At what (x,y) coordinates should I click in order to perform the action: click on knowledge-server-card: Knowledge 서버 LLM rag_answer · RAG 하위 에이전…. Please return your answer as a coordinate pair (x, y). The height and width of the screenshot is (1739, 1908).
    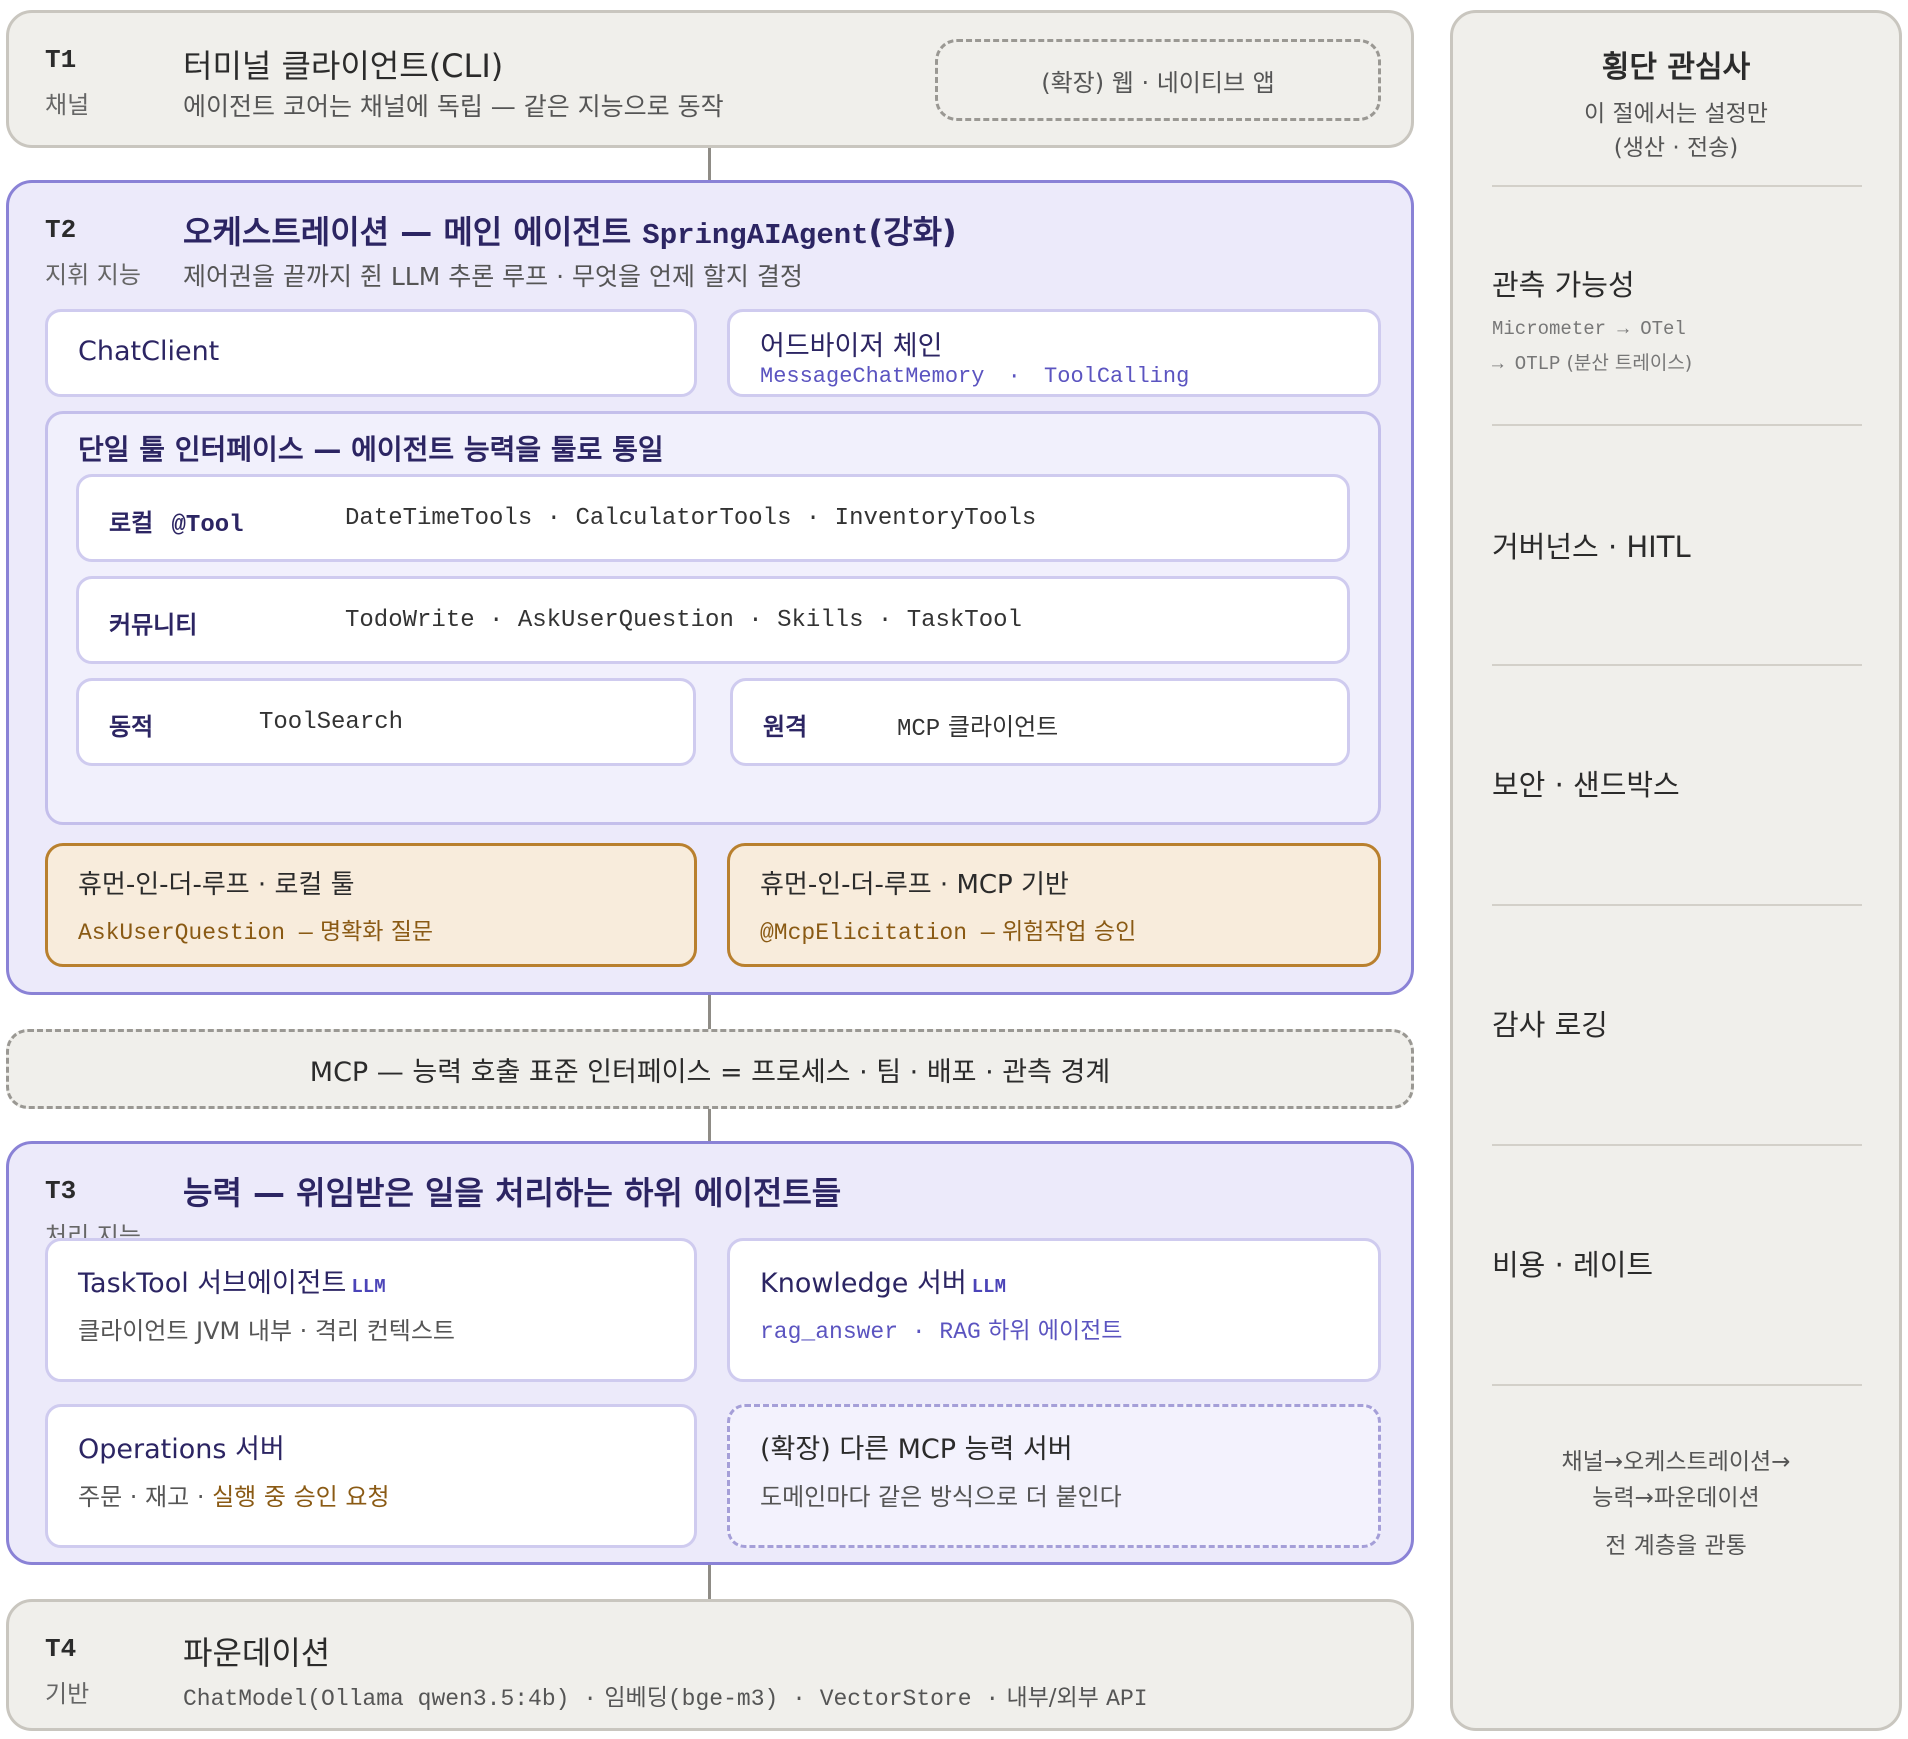
    Looking at the image, I should click on (1054, 1310).